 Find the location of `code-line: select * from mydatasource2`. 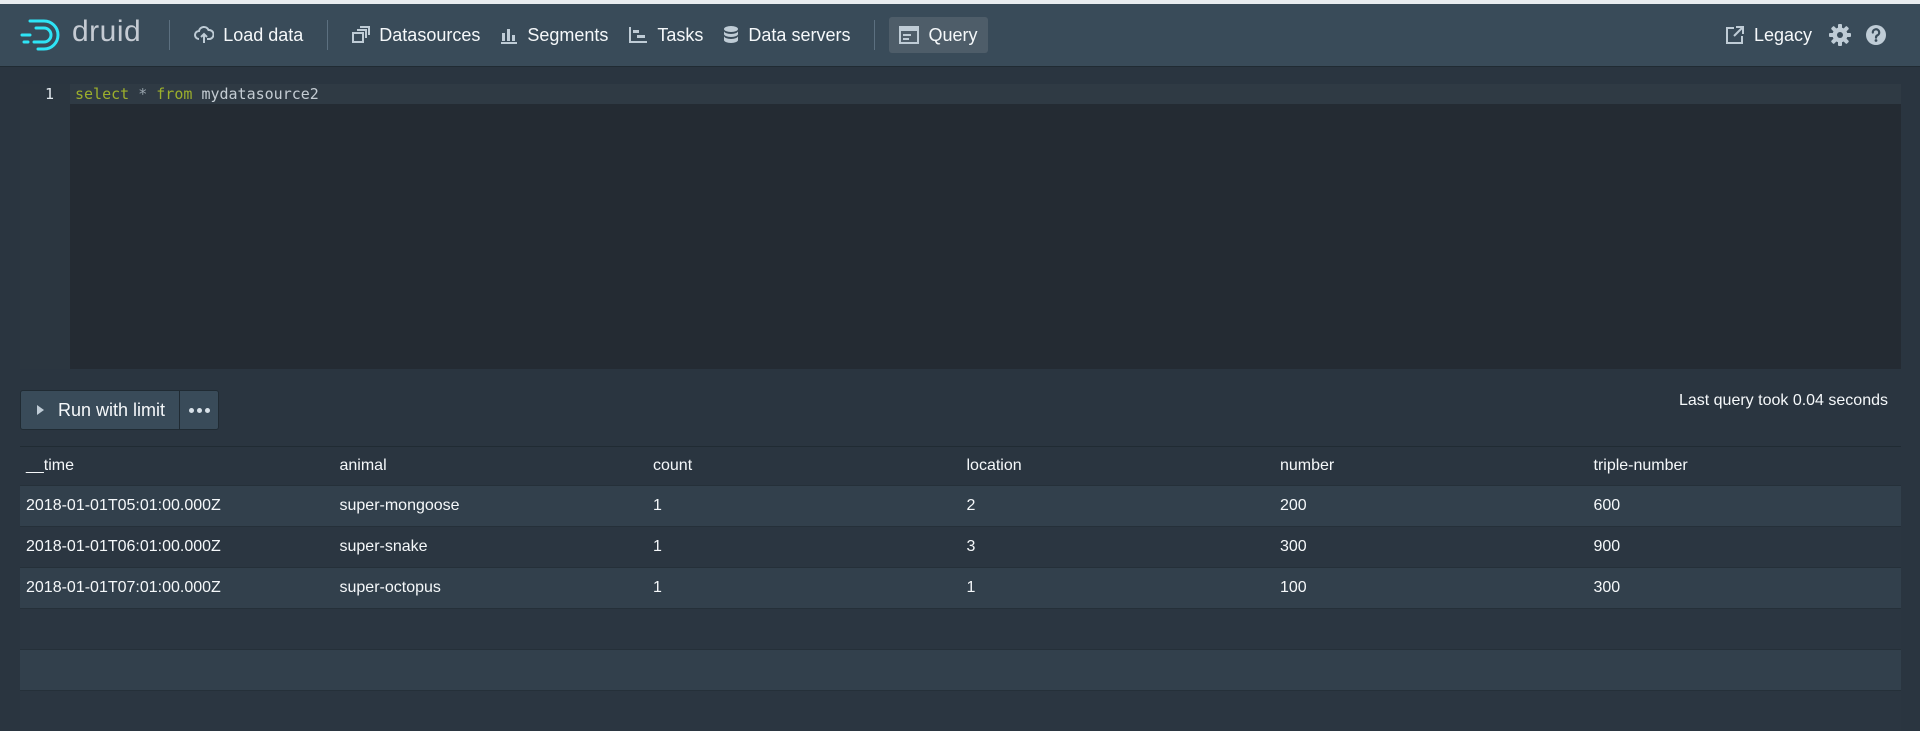

code-line: select * from mydatasource2 is located at coordinates (197, 94).